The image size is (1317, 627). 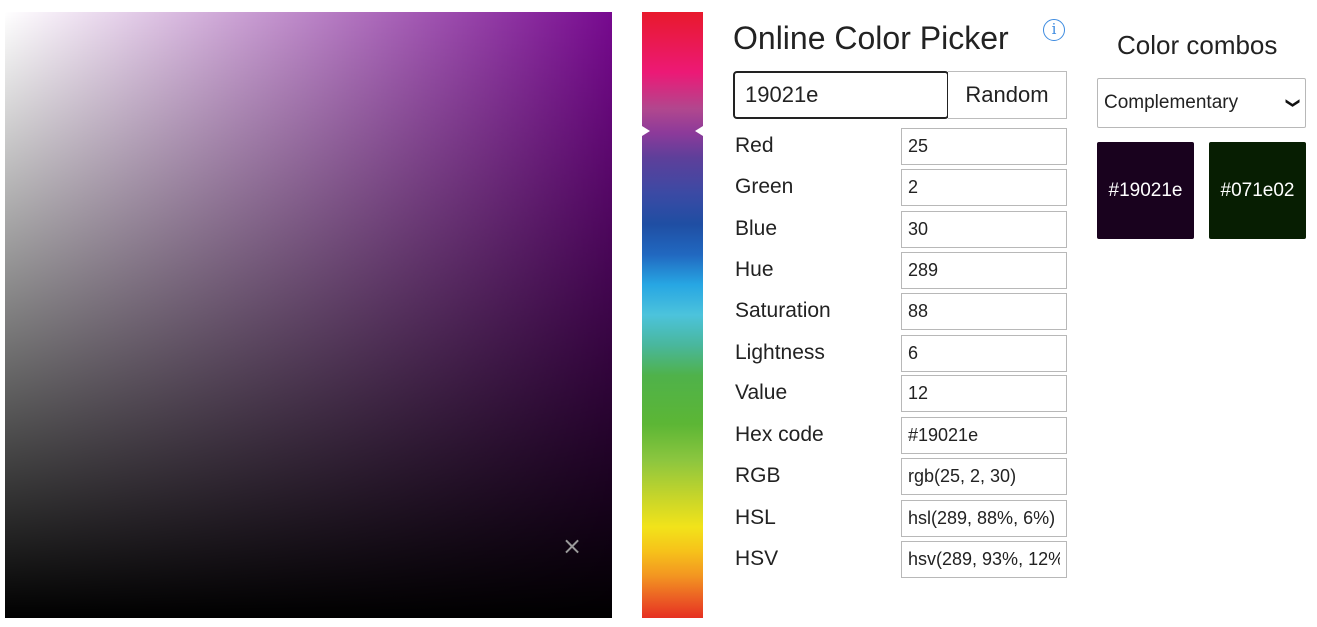 What do you see at coordinates (1171, 102) in the screenshot?
I see `combo-type-selected: Complementary` at bounding box center [1171, 102].